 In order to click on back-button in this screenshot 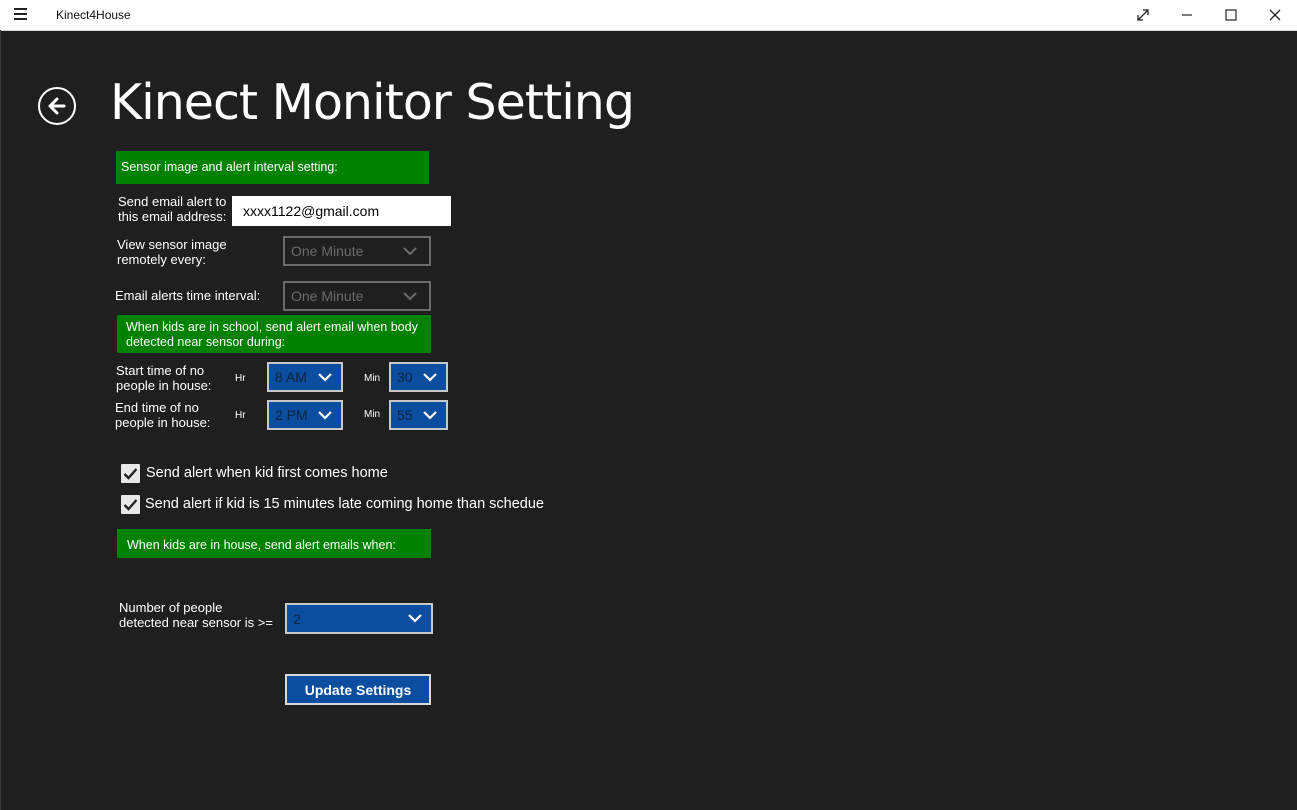, I will do `click(57, 106)`.